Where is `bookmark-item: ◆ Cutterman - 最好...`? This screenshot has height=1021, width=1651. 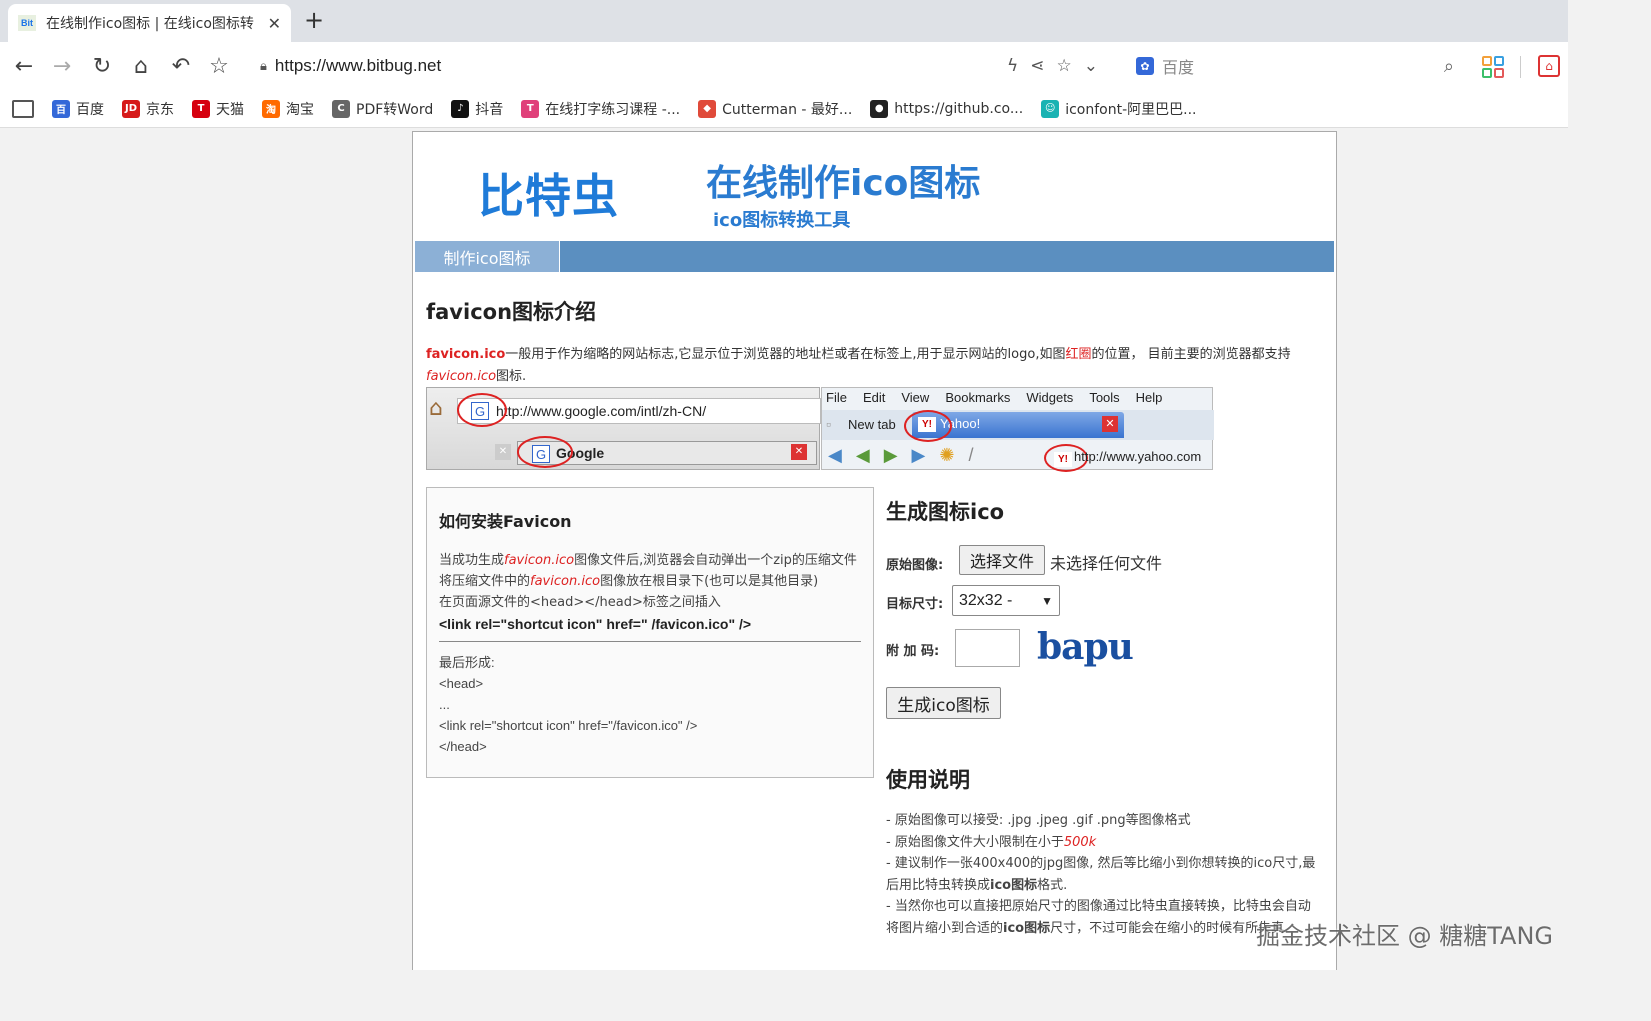
bookmark-item: ◆ Cutterman - 最好... is located at coordinates (775, 109).